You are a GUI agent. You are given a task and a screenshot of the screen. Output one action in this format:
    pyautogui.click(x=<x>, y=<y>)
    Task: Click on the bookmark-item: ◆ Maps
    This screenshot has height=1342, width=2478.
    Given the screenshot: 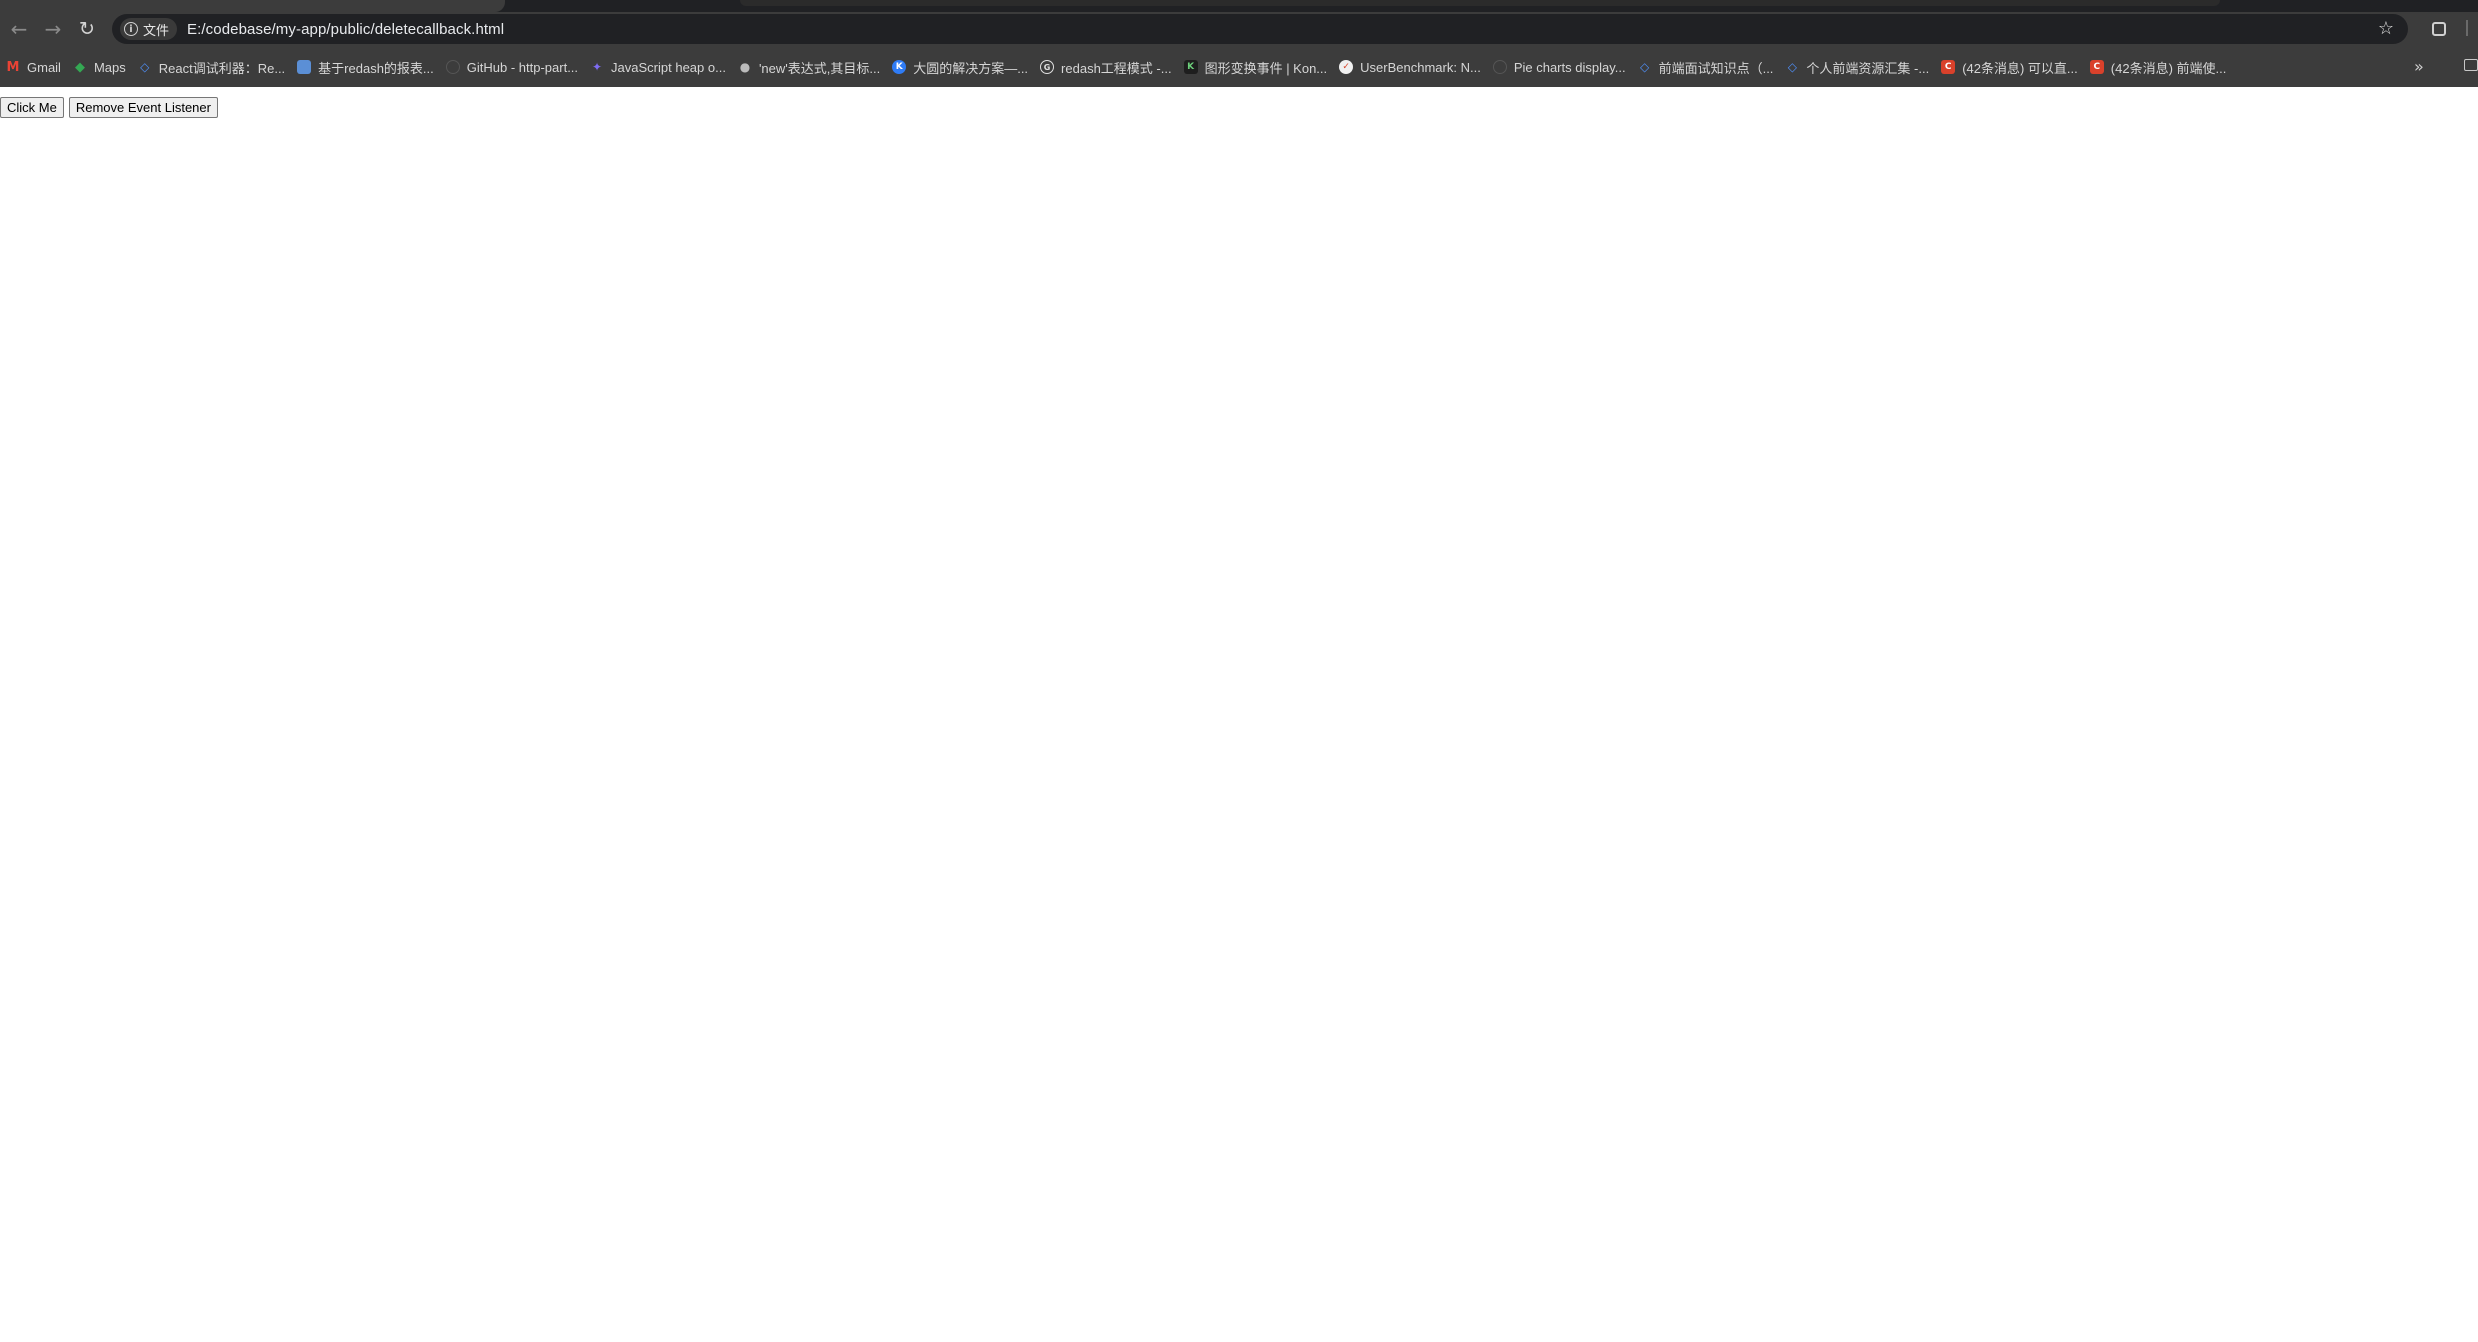 What is the action you would take?
    pyautogui.click(x=99, y=67)
    